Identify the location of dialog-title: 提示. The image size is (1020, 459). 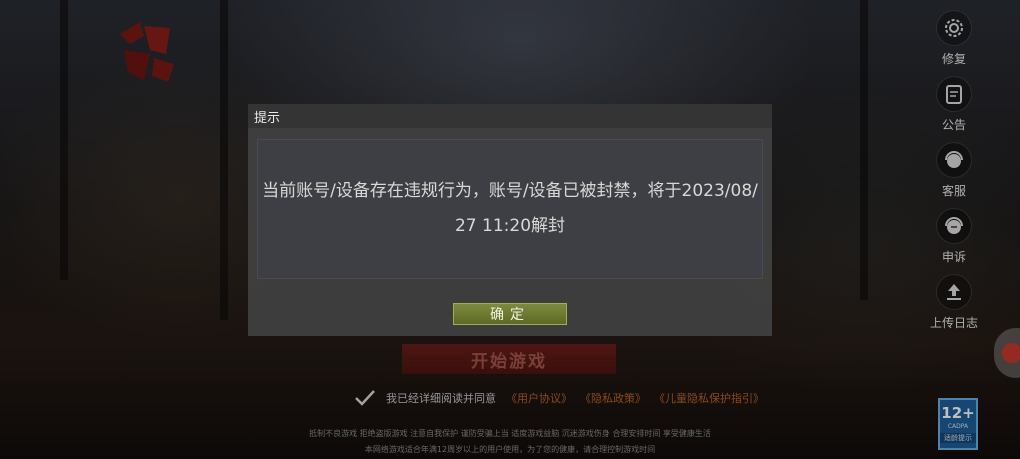
(267, 118).